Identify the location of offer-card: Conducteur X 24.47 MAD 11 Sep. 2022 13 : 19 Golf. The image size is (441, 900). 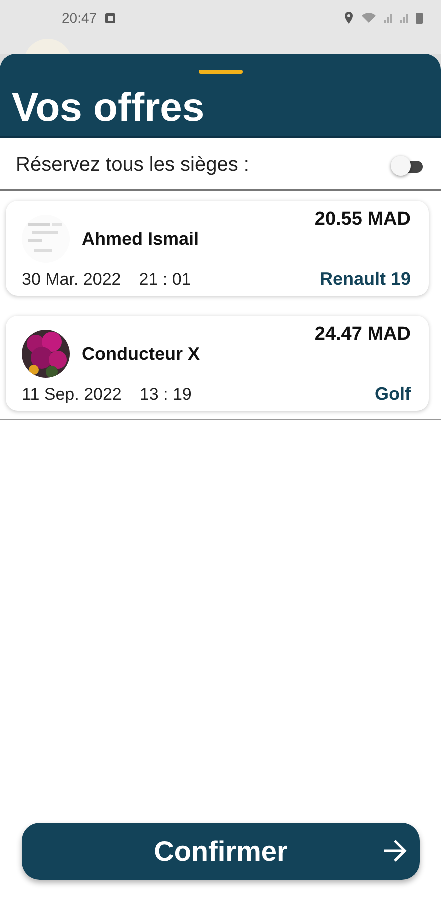
(217, 363).